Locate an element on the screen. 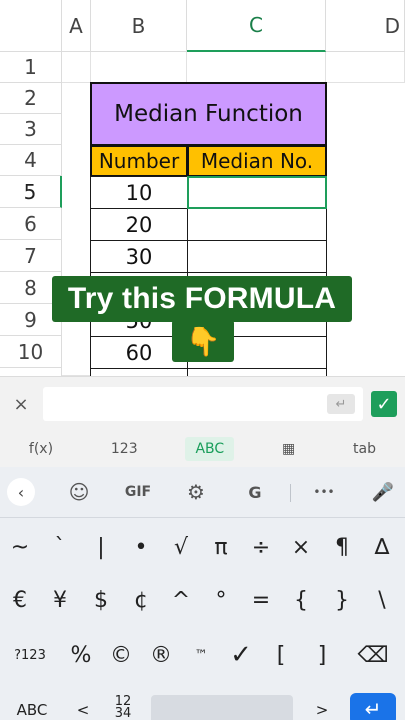  backspace-icon: ⌫ is located at coordinates (373, 655).